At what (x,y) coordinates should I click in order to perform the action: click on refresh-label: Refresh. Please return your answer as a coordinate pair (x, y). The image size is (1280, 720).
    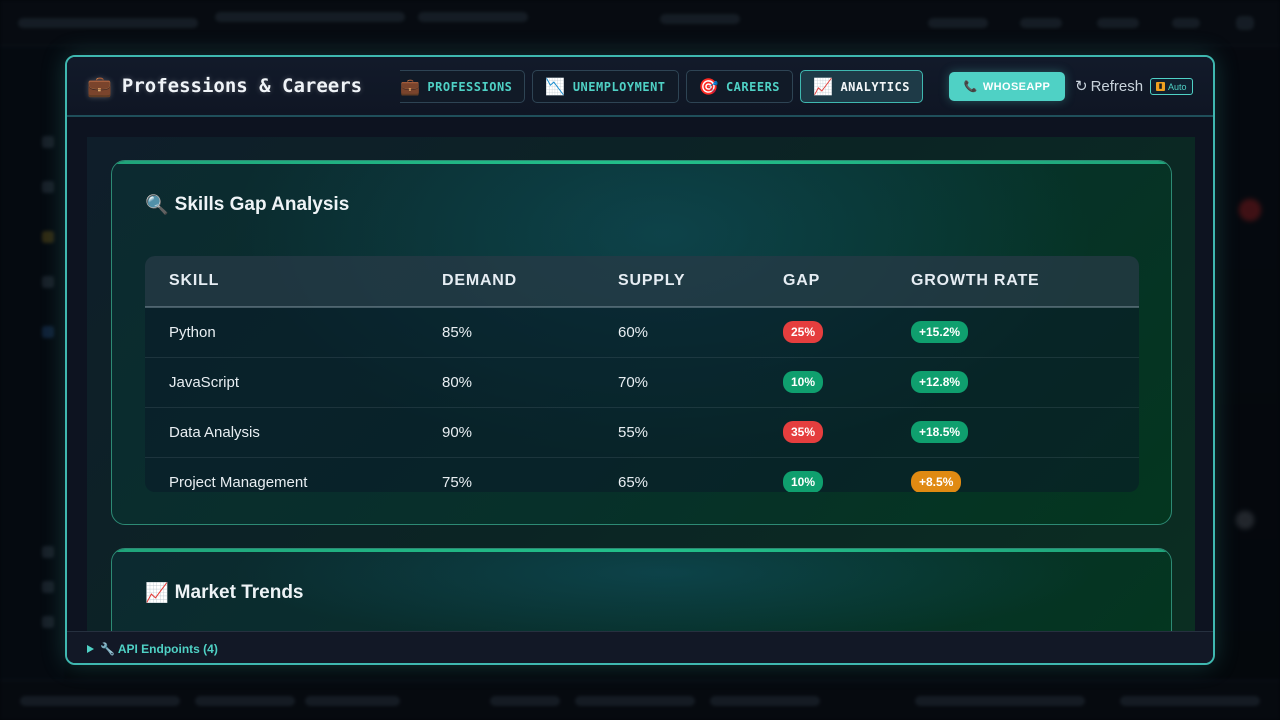
    Looking at the image, I should click on (1117, 86).